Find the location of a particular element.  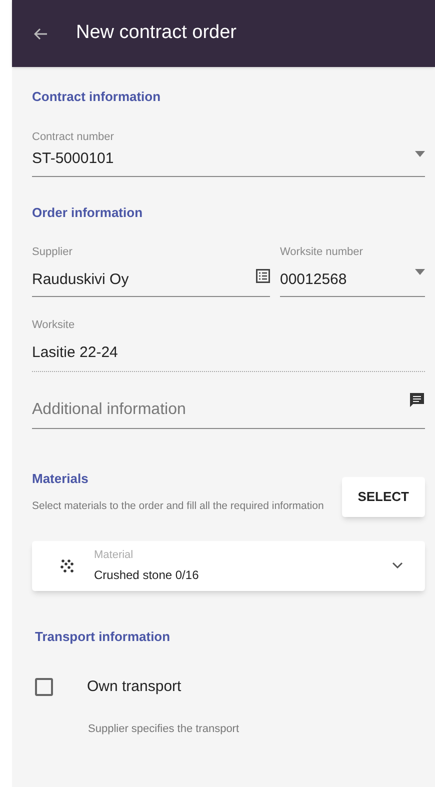

additional-information-field: Additional information is located at coordinates (228, 410).